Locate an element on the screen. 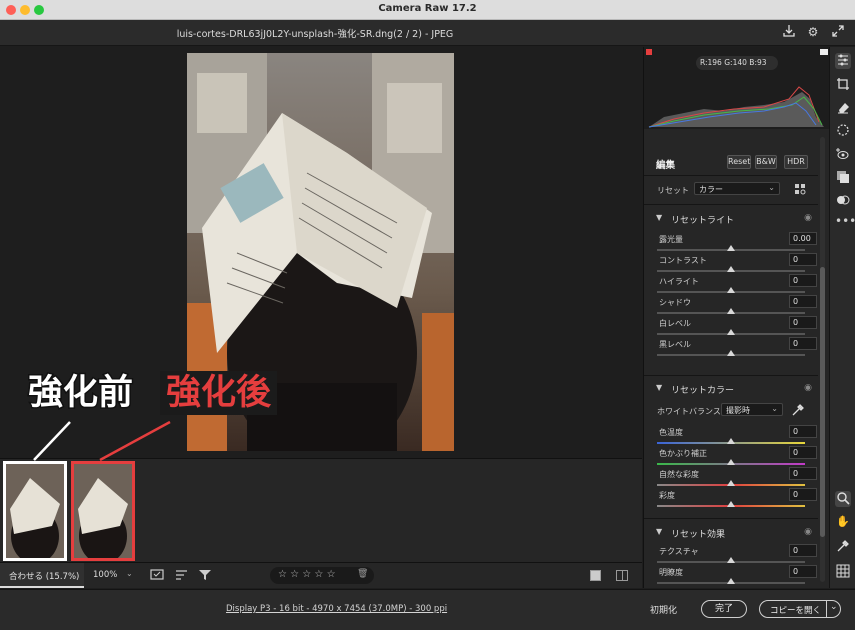 Image resolution: width=855 pixels, height=630 pixels. slider-label: コントラスト is located at coordinates (683, 260).